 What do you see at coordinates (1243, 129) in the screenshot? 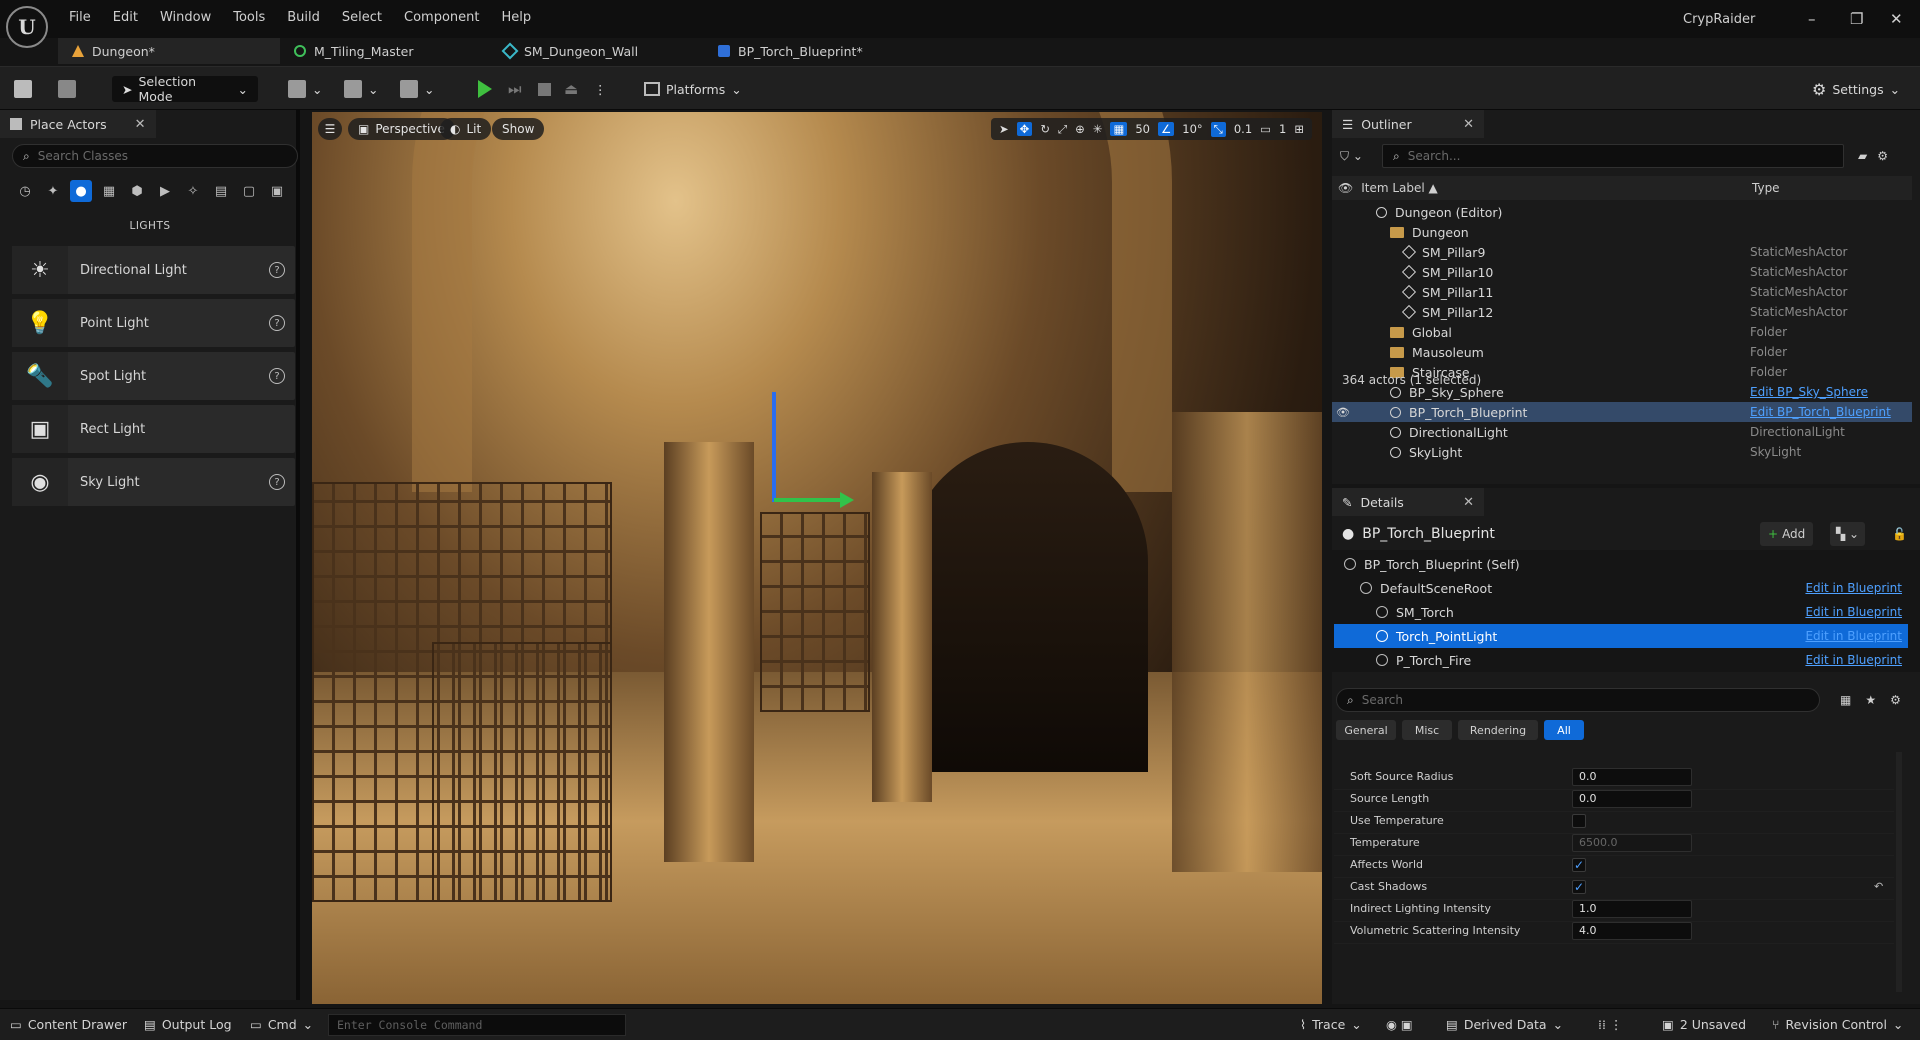
I see `scale-snap-value: 0.1` at bounding box center [1243, 129].